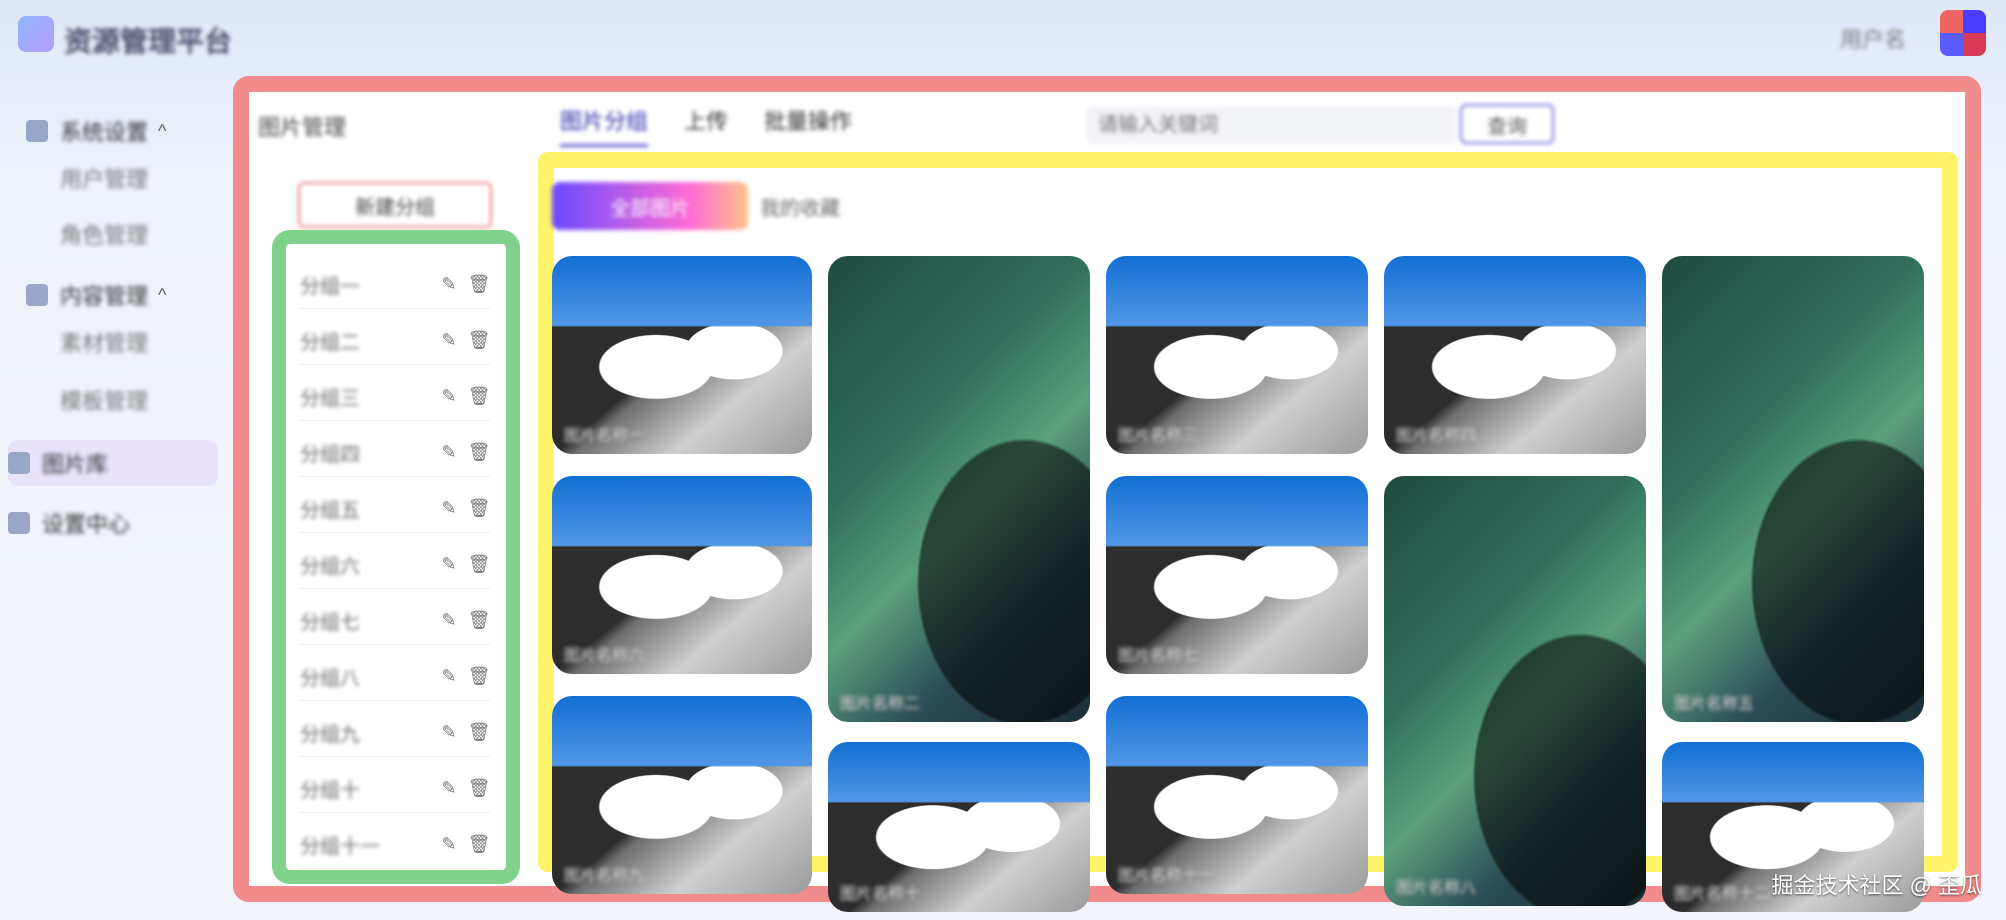  What do you see at coordinates (604, 125) in the screenshot?
I see `tab-1: 图片分组` at bounding box center [604, 125].